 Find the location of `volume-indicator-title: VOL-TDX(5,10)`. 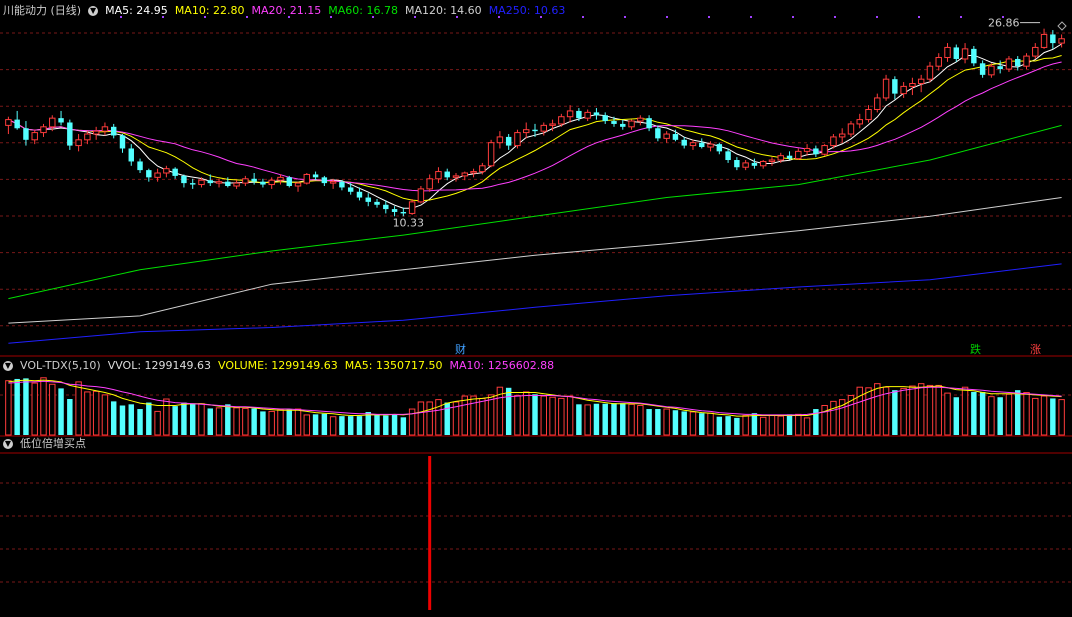

volume-indicator-title: VOL-TDX(5,10) is located at coordinates (60, 365).